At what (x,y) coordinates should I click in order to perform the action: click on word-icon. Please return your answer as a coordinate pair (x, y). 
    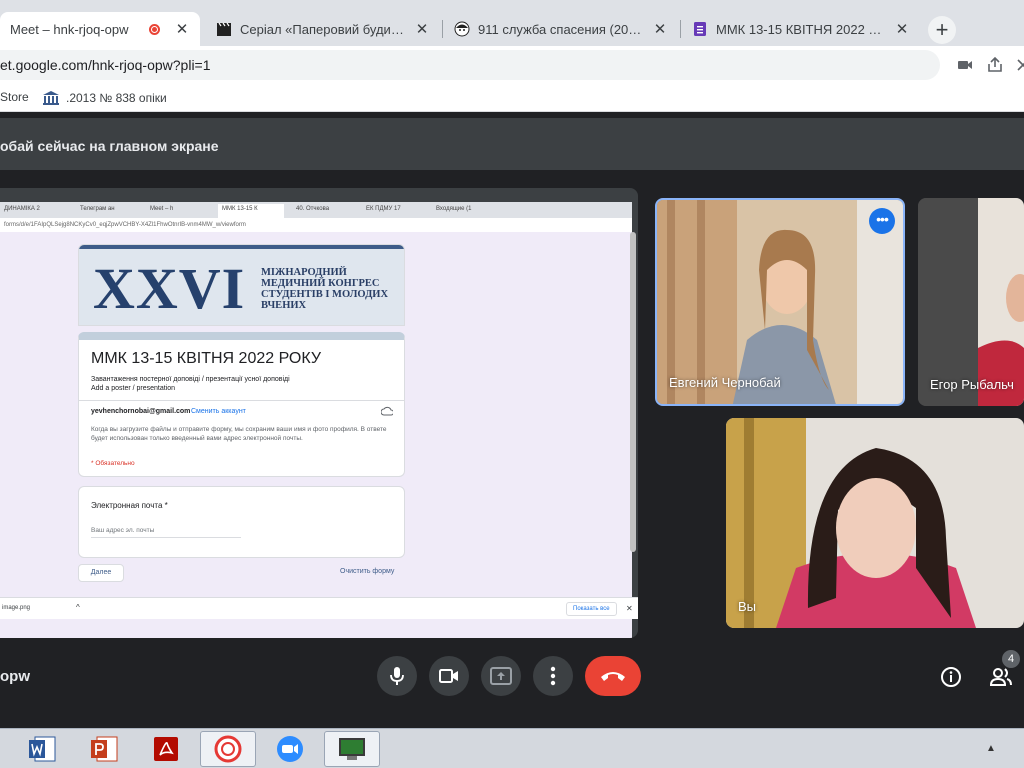
    Looking at the image, I should click on (42, 749).